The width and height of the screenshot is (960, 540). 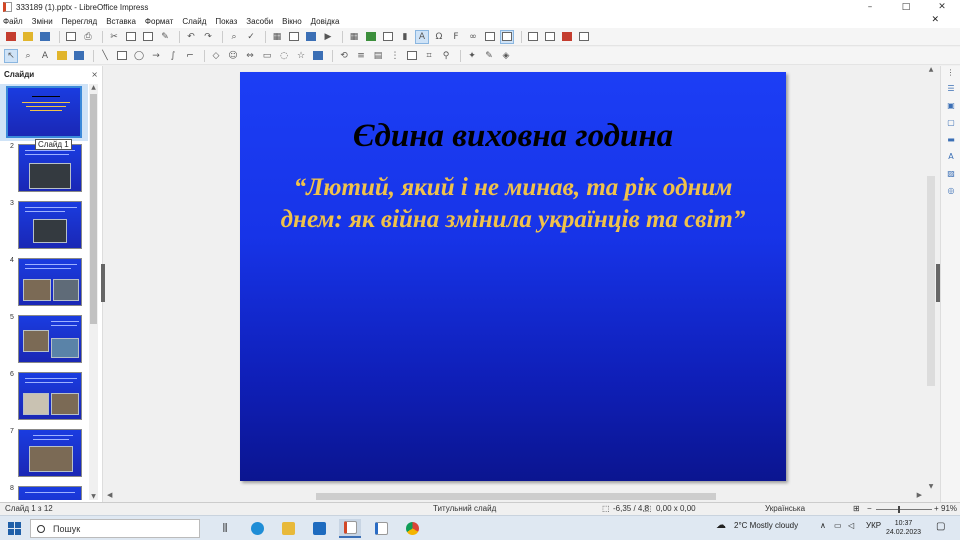 What do you see at coordinates (350, 528) in the screenshot?
I see `libreoffice-impress-taskbar-icon` at bounding box center [350, 528].